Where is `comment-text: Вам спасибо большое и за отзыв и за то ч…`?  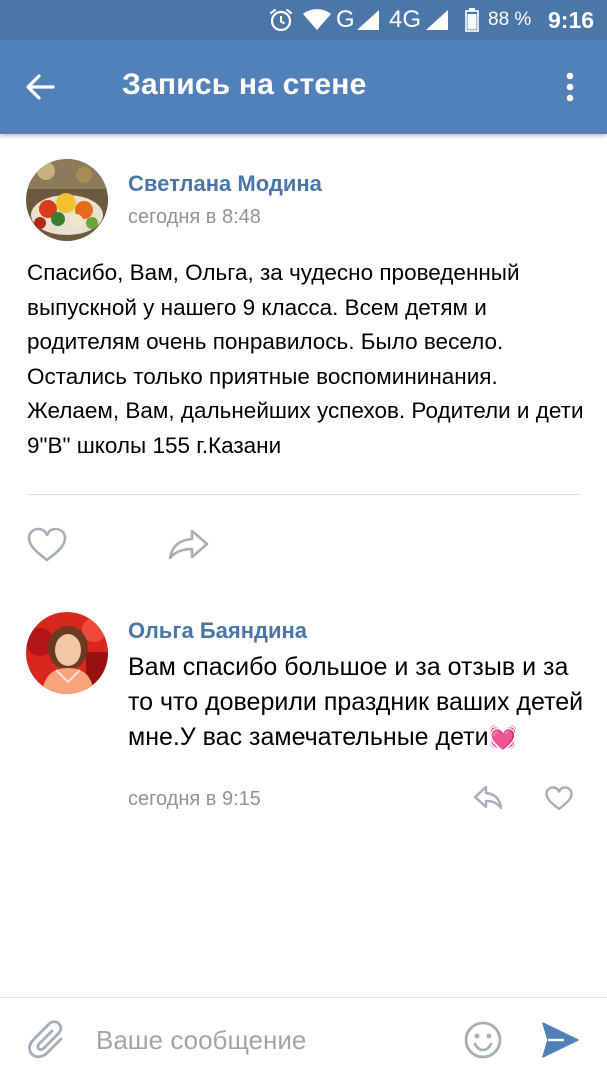 comment-text: Вам спасибо большое и за отзыв и за то ч… is located at coordinates (363, 702).